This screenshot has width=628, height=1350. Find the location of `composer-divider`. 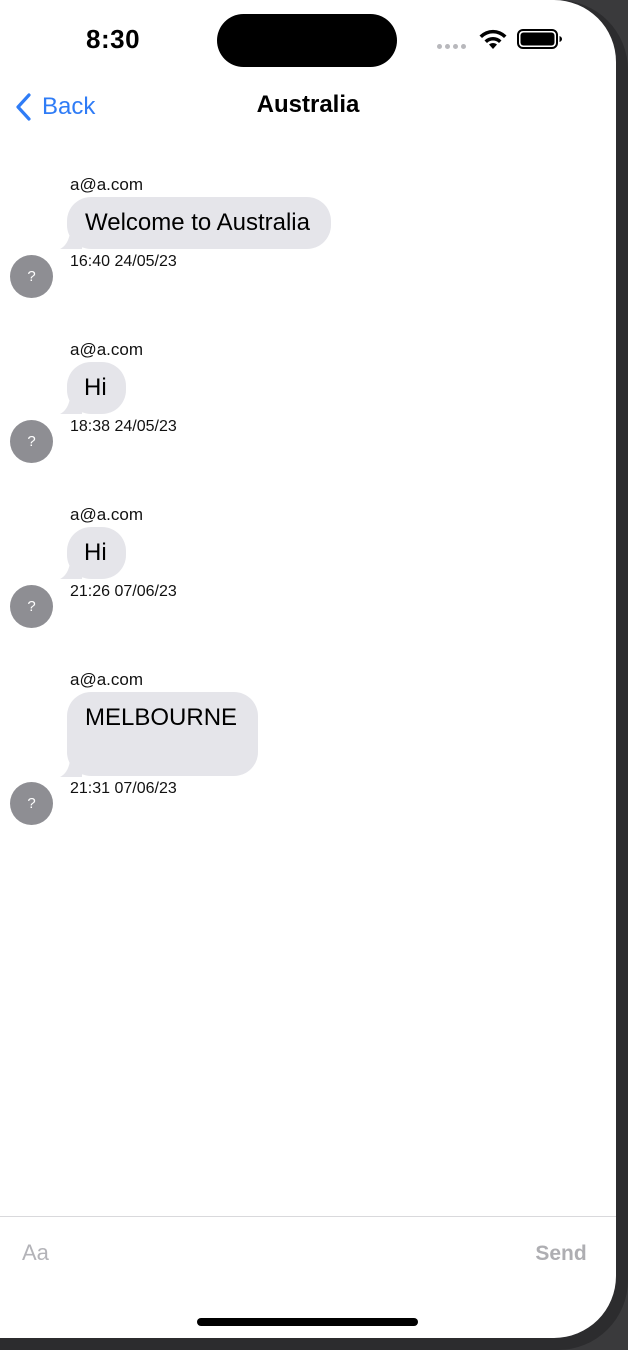

composer-divider is located at coordinates (308, 1216).